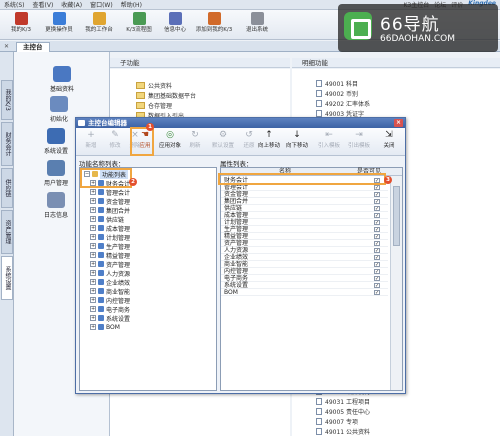 Image resolution: width=500 pixels, height=436 pixels. Describe the element at coordinates (62, 79) in the screenshot. I see `module-basic-data: 基础资料` at that location.